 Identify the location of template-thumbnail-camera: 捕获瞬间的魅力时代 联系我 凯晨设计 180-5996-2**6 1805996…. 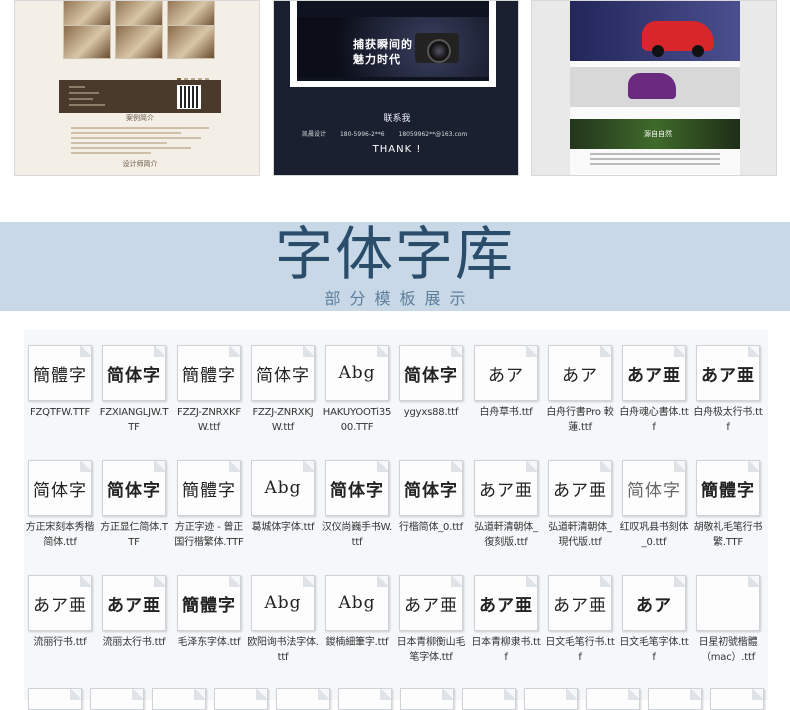
(396, 88).